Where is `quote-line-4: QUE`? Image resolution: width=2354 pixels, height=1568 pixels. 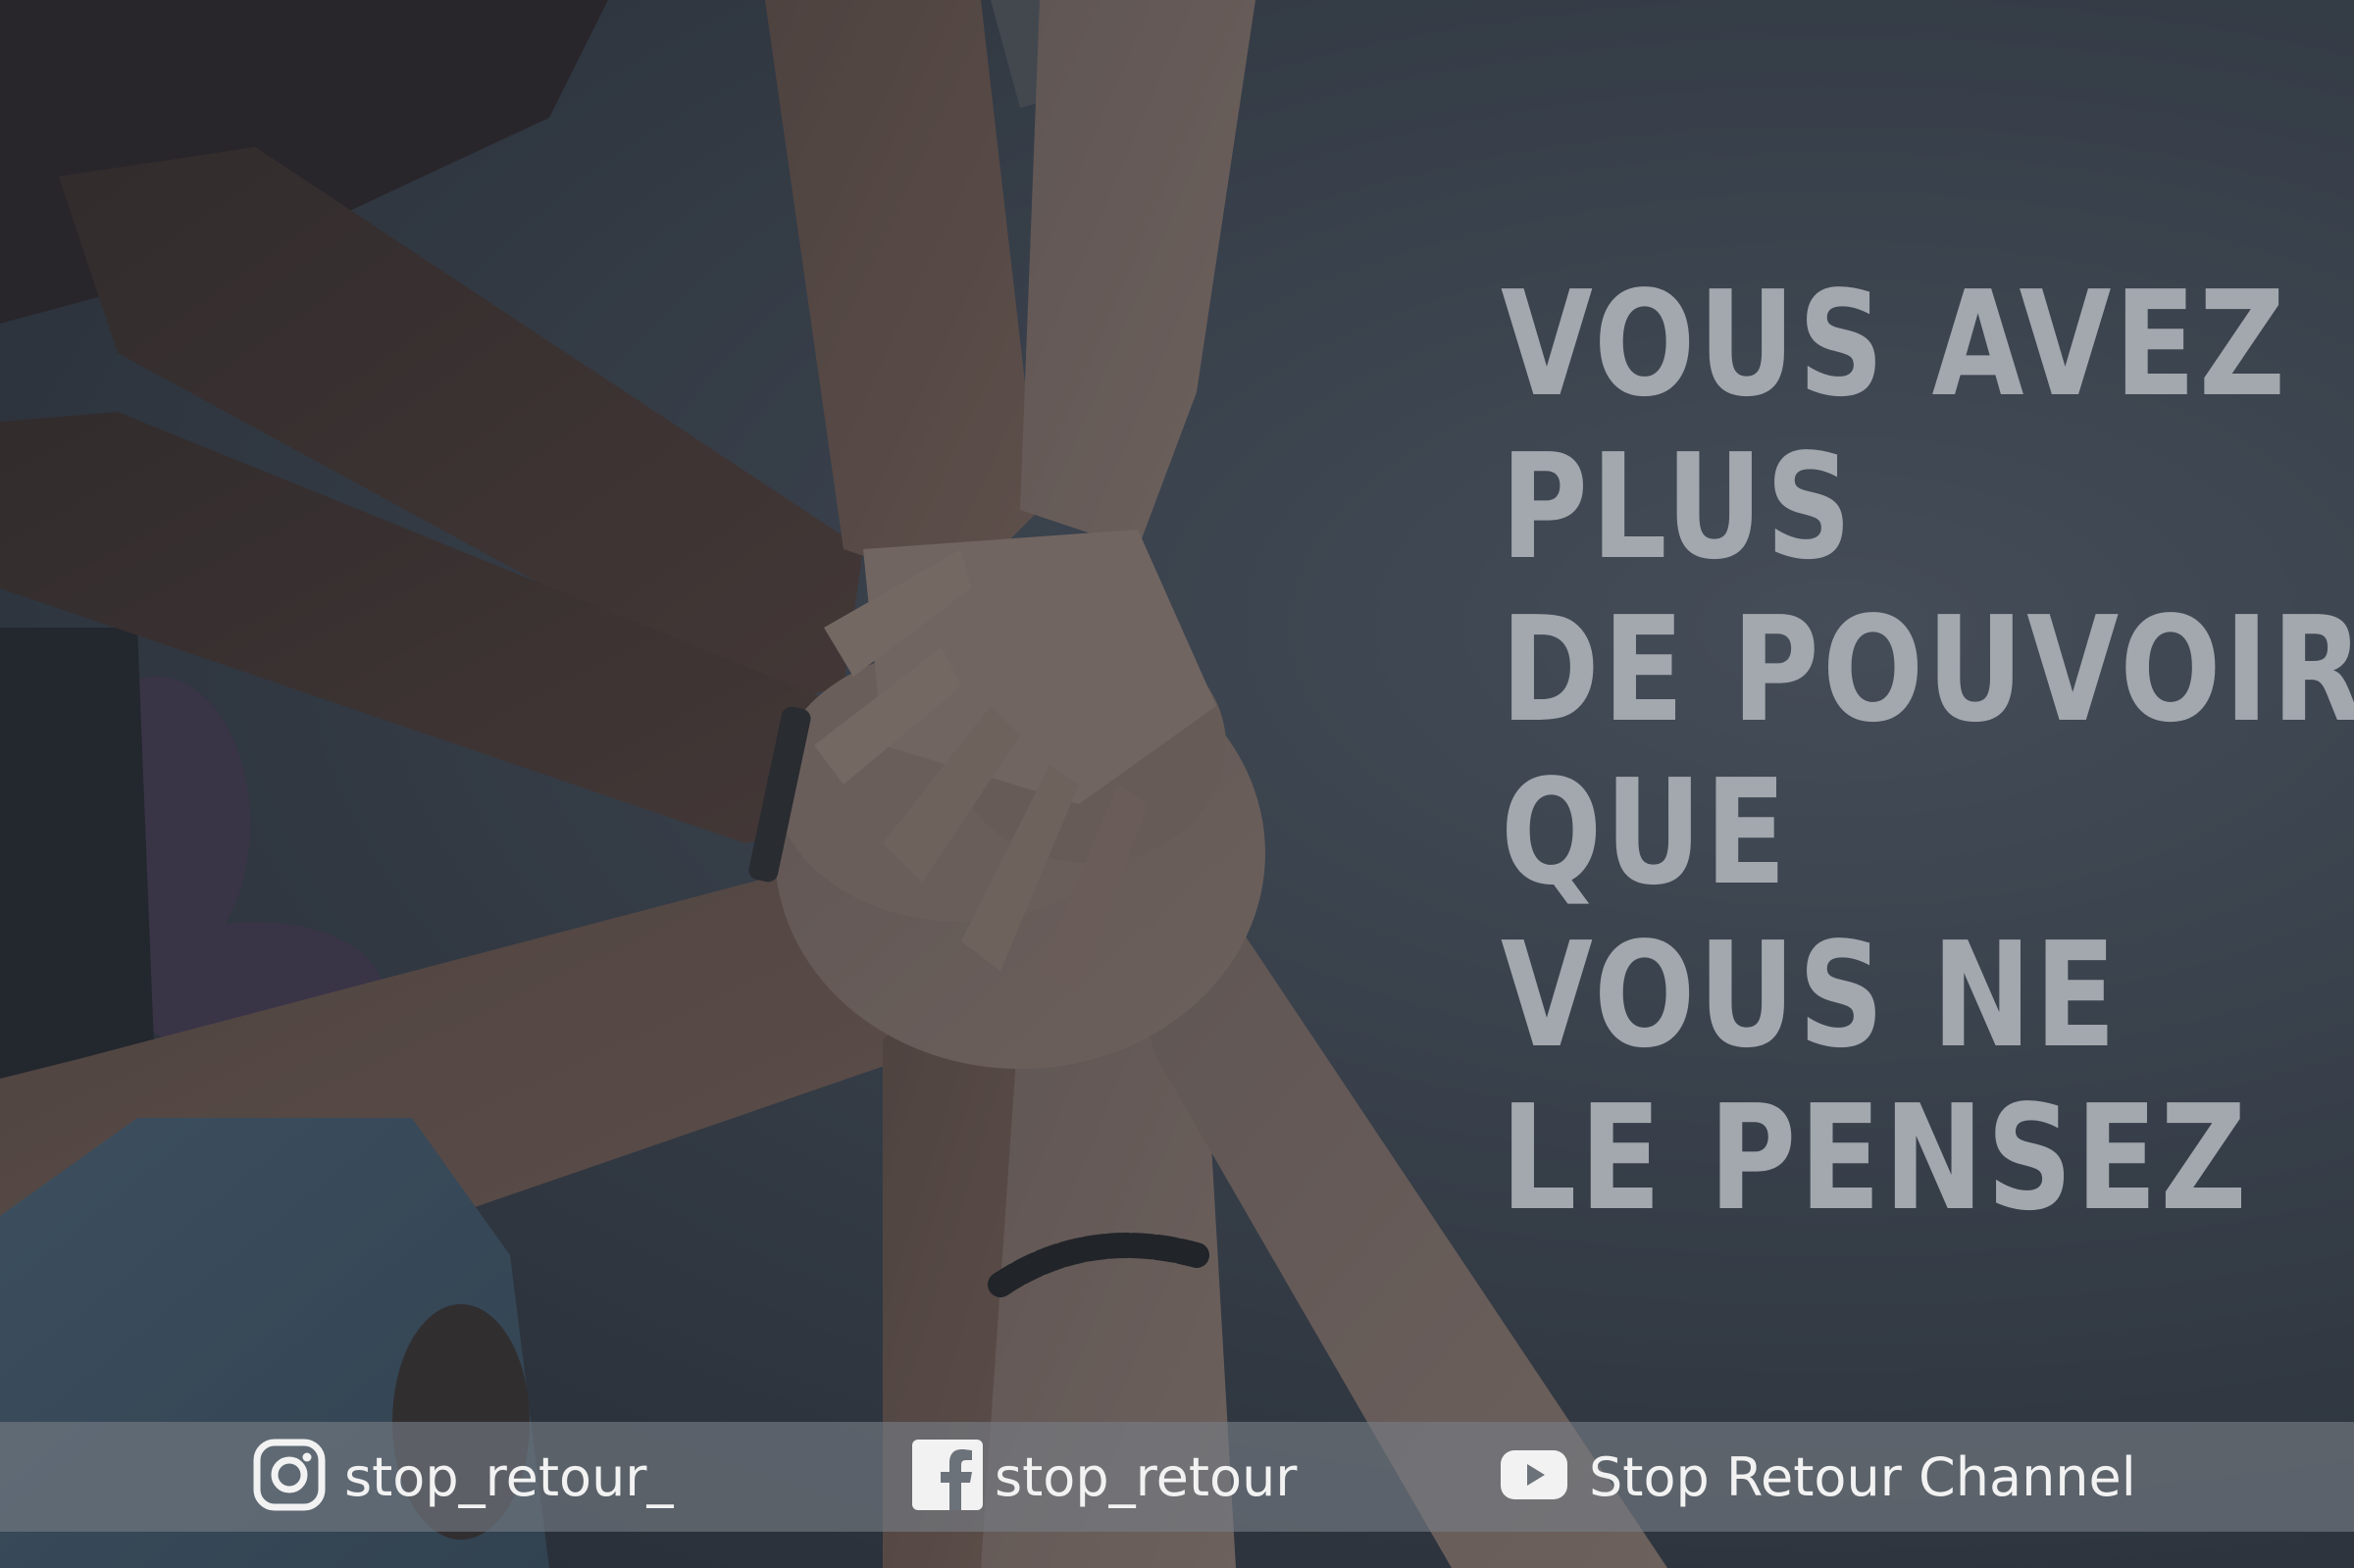
quote-line-4: QUE is located at coordinates (1645, 832).